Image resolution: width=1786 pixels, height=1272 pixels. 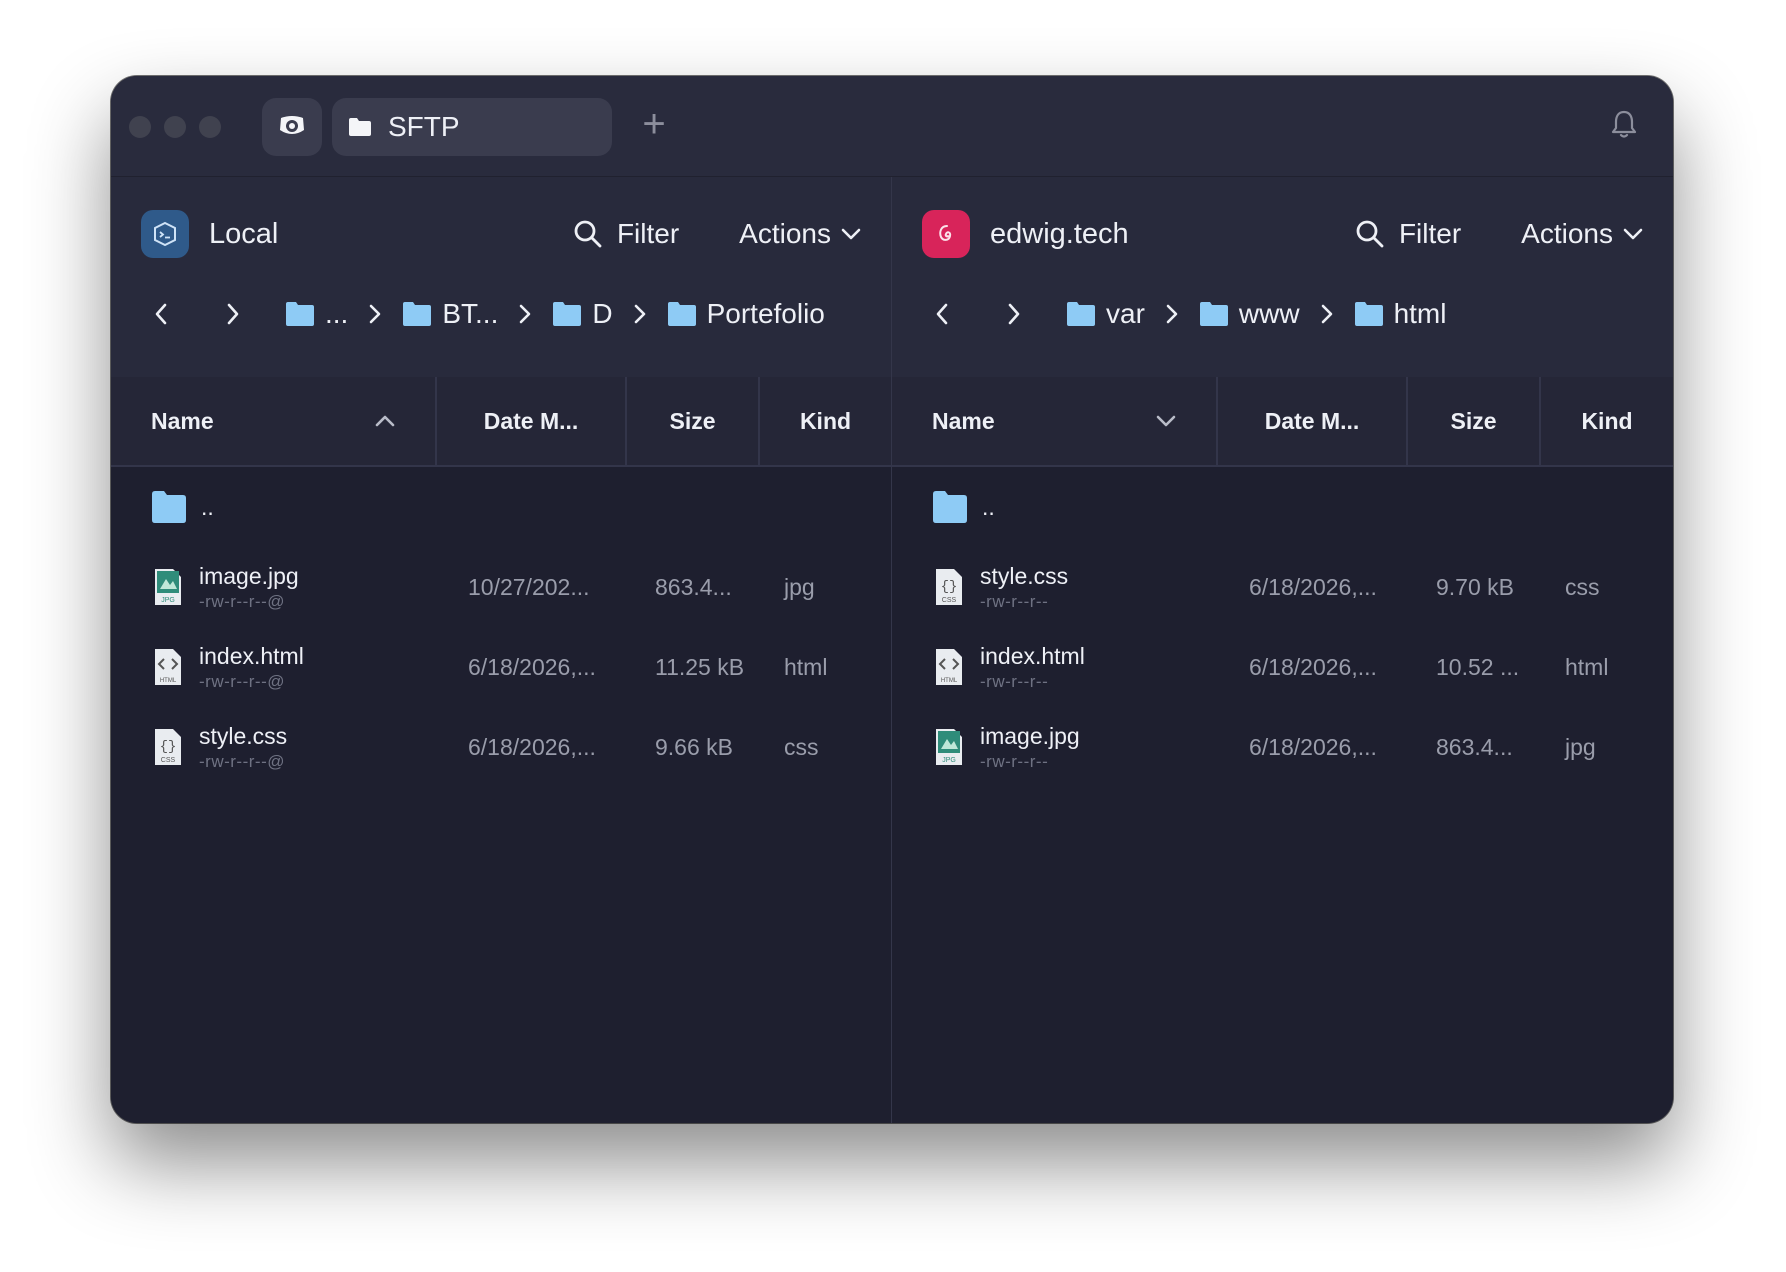 I want to click on breadcrumb-item-current: Portefolio, so click(x=746, y=314).